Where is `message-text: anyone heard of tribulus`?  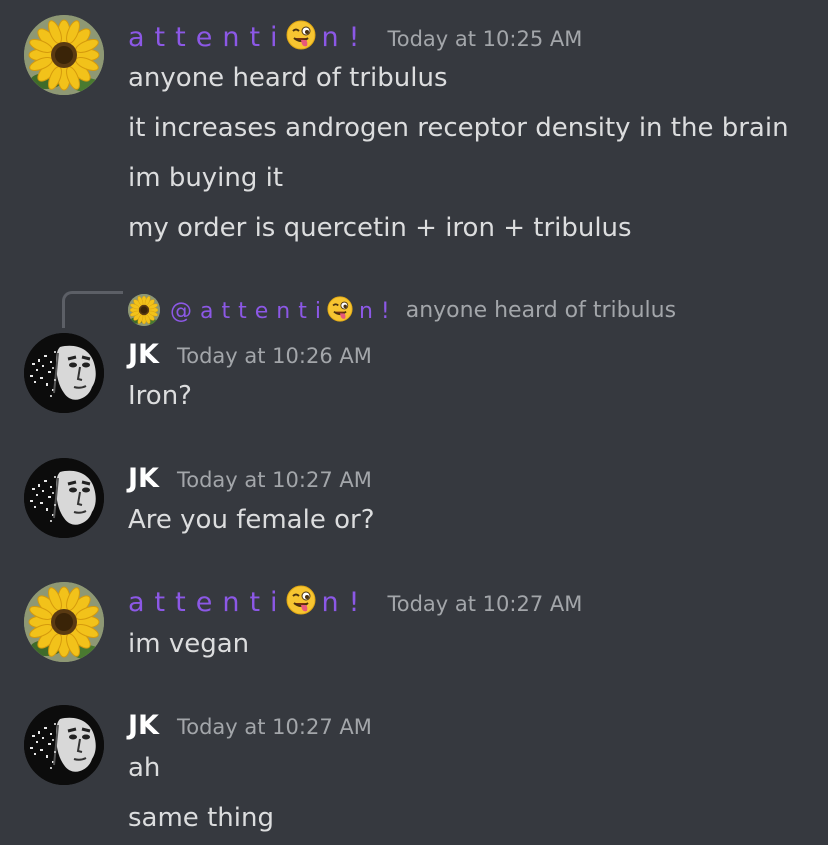 message-text: anyone heard of tribulus is located at coordinates (288, 78).